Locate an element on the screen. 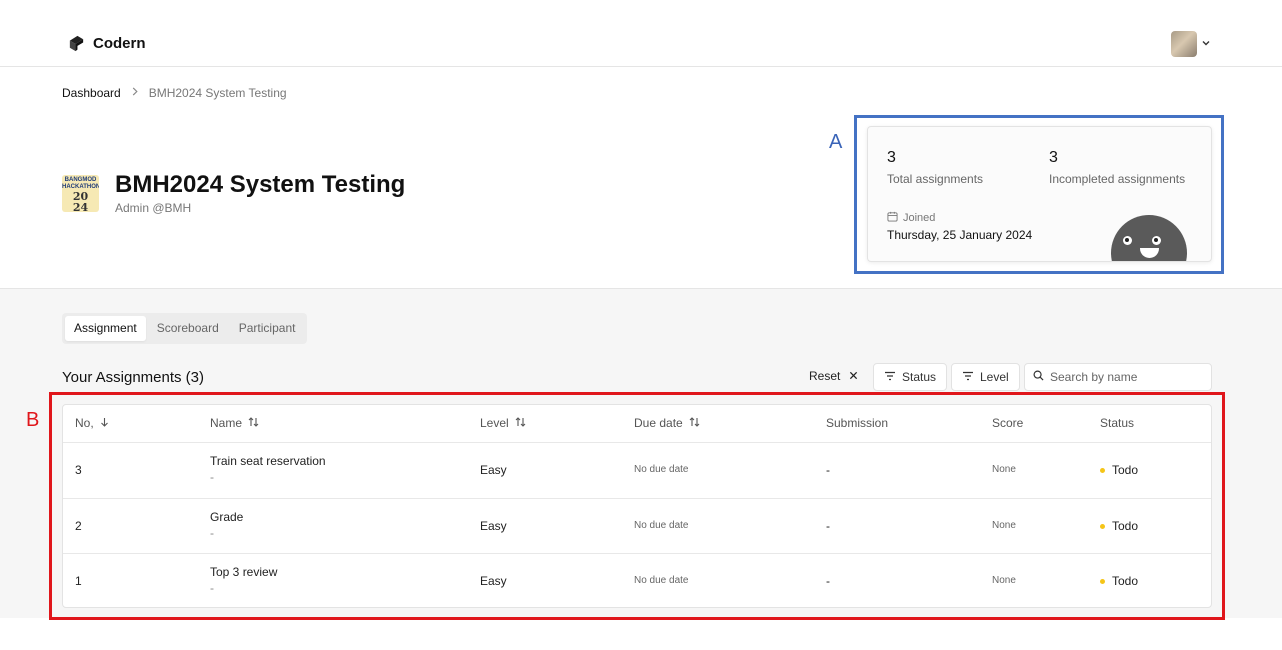 Image resolution: width=1282 pixels, height=650 pixels. joined-date: Thursday, 25 January 2024 is located at coordinates (960, 235).